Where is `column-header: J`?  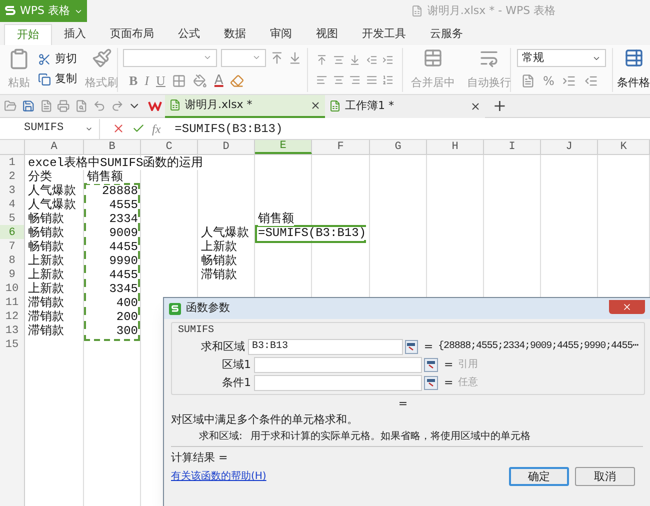 column-header: J is located at coordinates (569, 147).